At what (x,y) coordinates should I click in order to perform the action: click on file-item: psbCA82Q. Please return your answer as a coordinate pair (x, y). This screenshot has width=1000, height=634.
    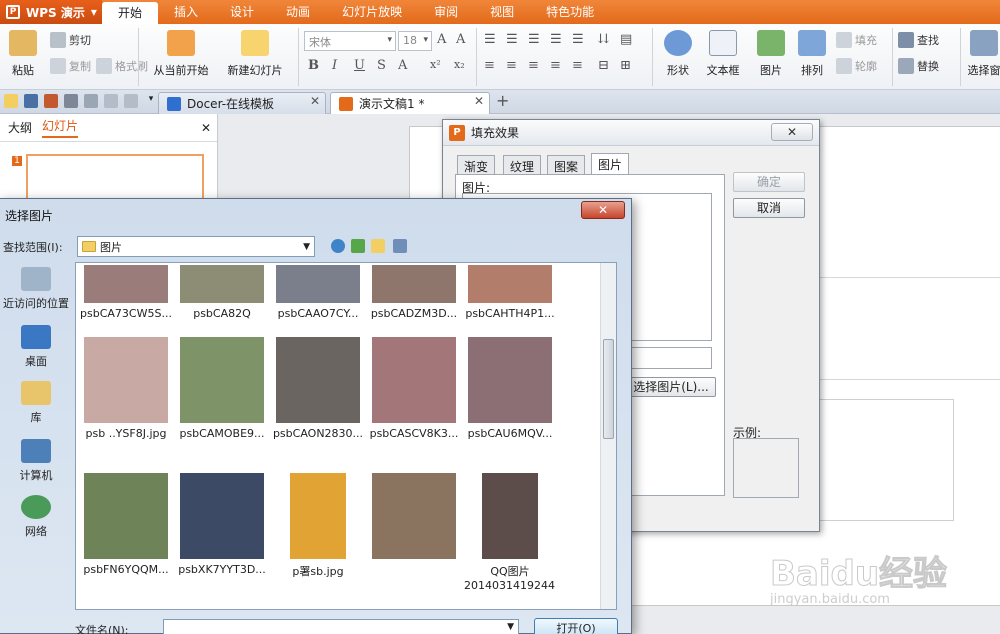
    Looking at the image, I should click on (222, 291).